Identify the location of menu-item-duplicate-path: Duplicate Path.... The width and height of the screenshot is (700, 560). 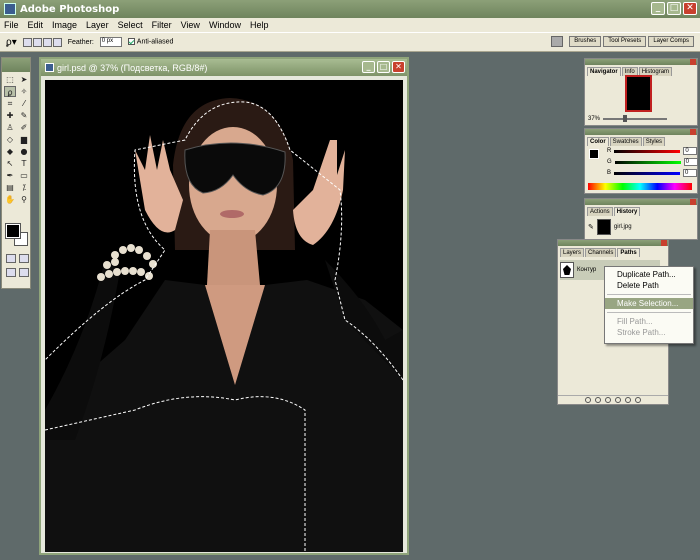
(649, 274).